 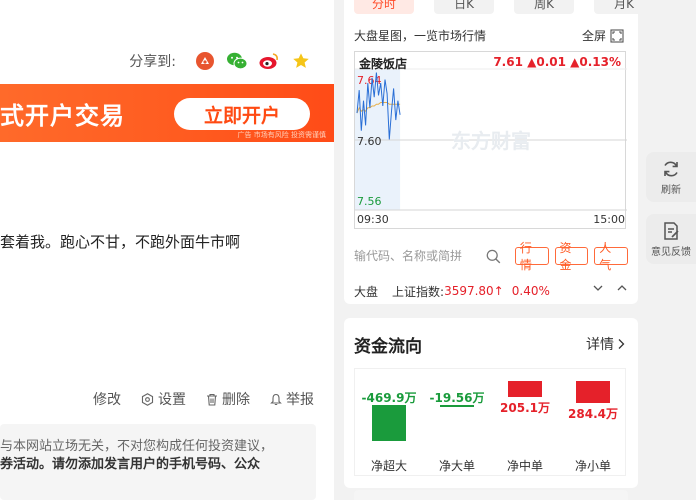 What do you see at coordinates (600, 345) in the screenshot?
I see `detail-label: 详情` at bounding box center [600, 345].